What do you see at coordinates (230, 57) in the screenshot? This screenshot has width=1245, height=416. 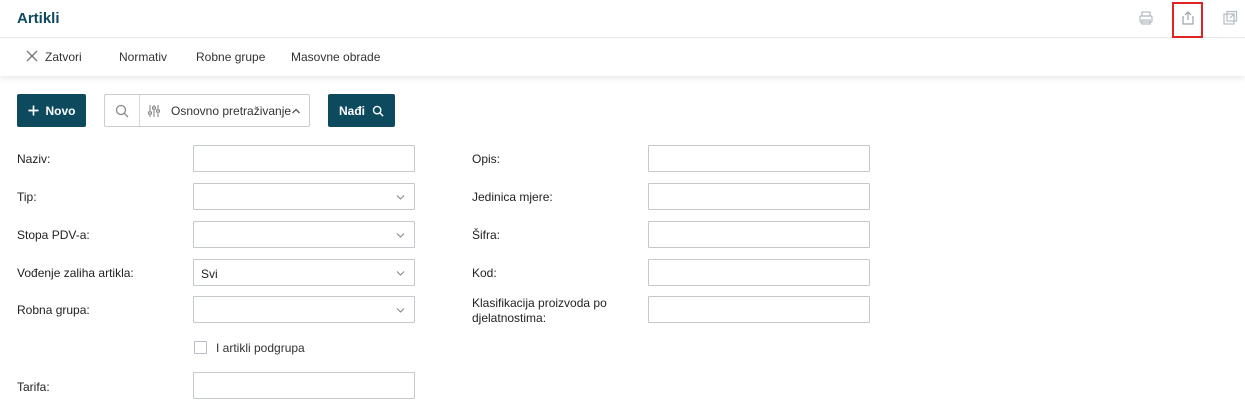 I see `toolbar-item-robne-grupe: Robne grupe` at bounding box center [230, 57].